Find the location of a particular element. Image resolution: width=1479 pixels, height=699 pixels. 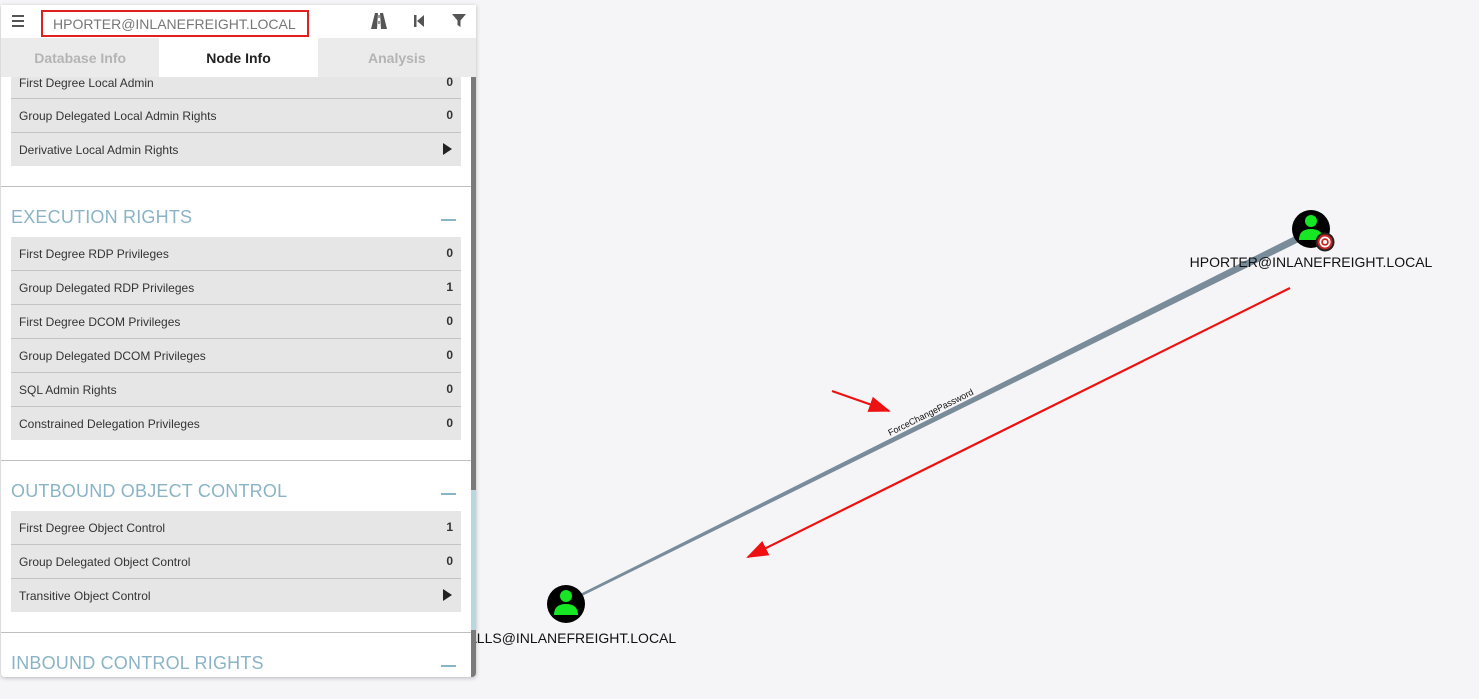

list-item: First Degree RDP Privileges 0 is located at coordinates (236, 253).